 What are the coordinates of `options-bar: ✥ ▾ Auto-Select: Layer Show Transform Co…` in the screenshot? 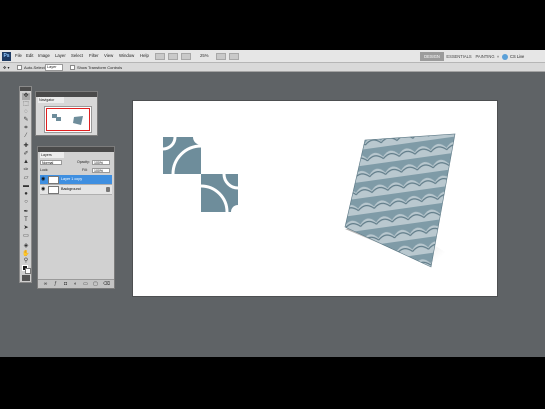 It's located at (272, 67).